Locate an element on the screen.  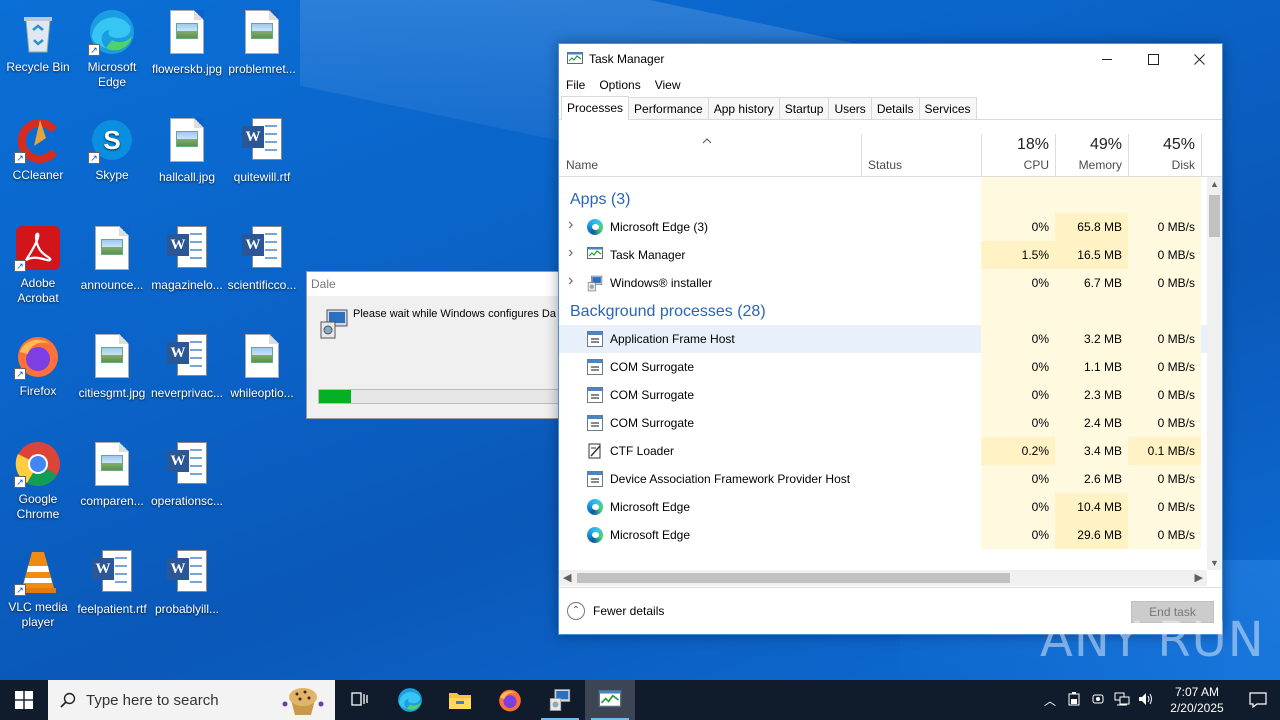
word-document-icon: W is located at coordinates (262, 142).